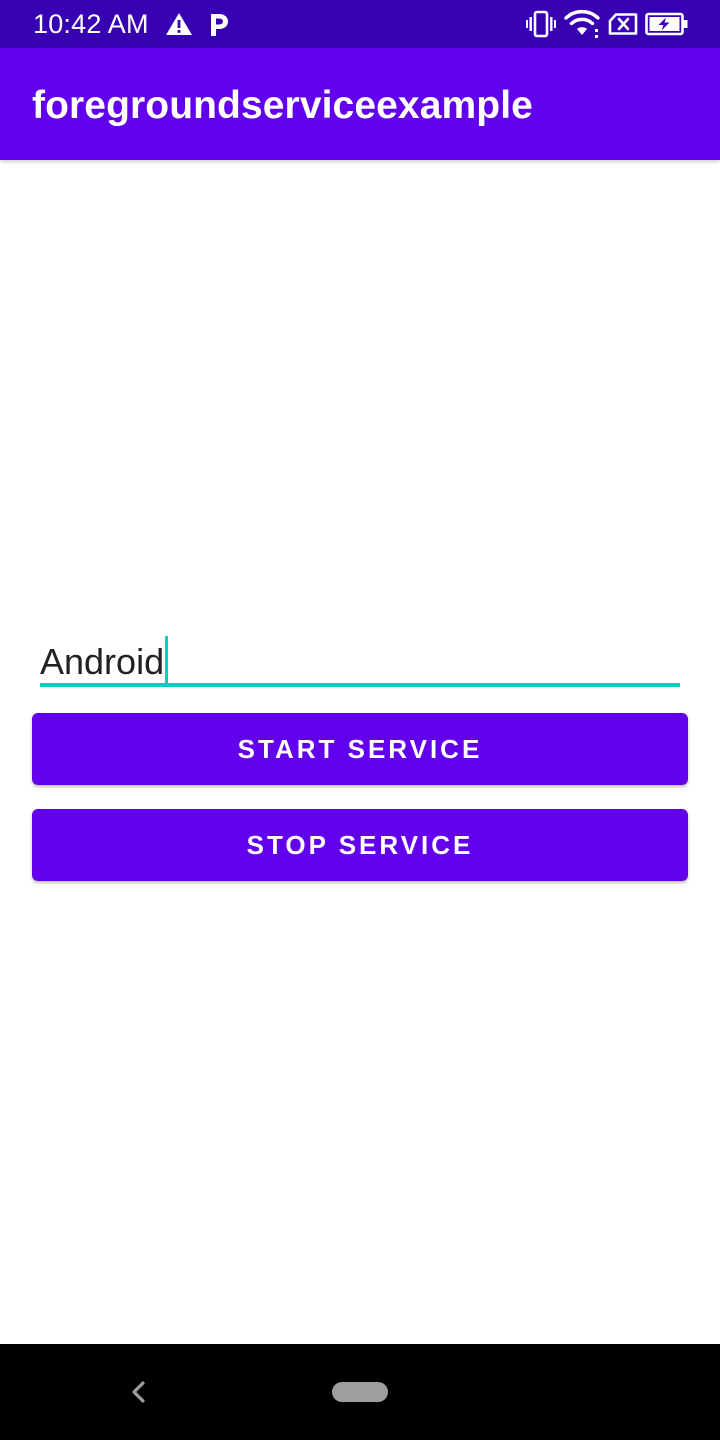 This screenshot has width=720, height=1440. Describe the element at coordinates (360, 657) in the screenshot. I see `name-text-input: Android` at that location.